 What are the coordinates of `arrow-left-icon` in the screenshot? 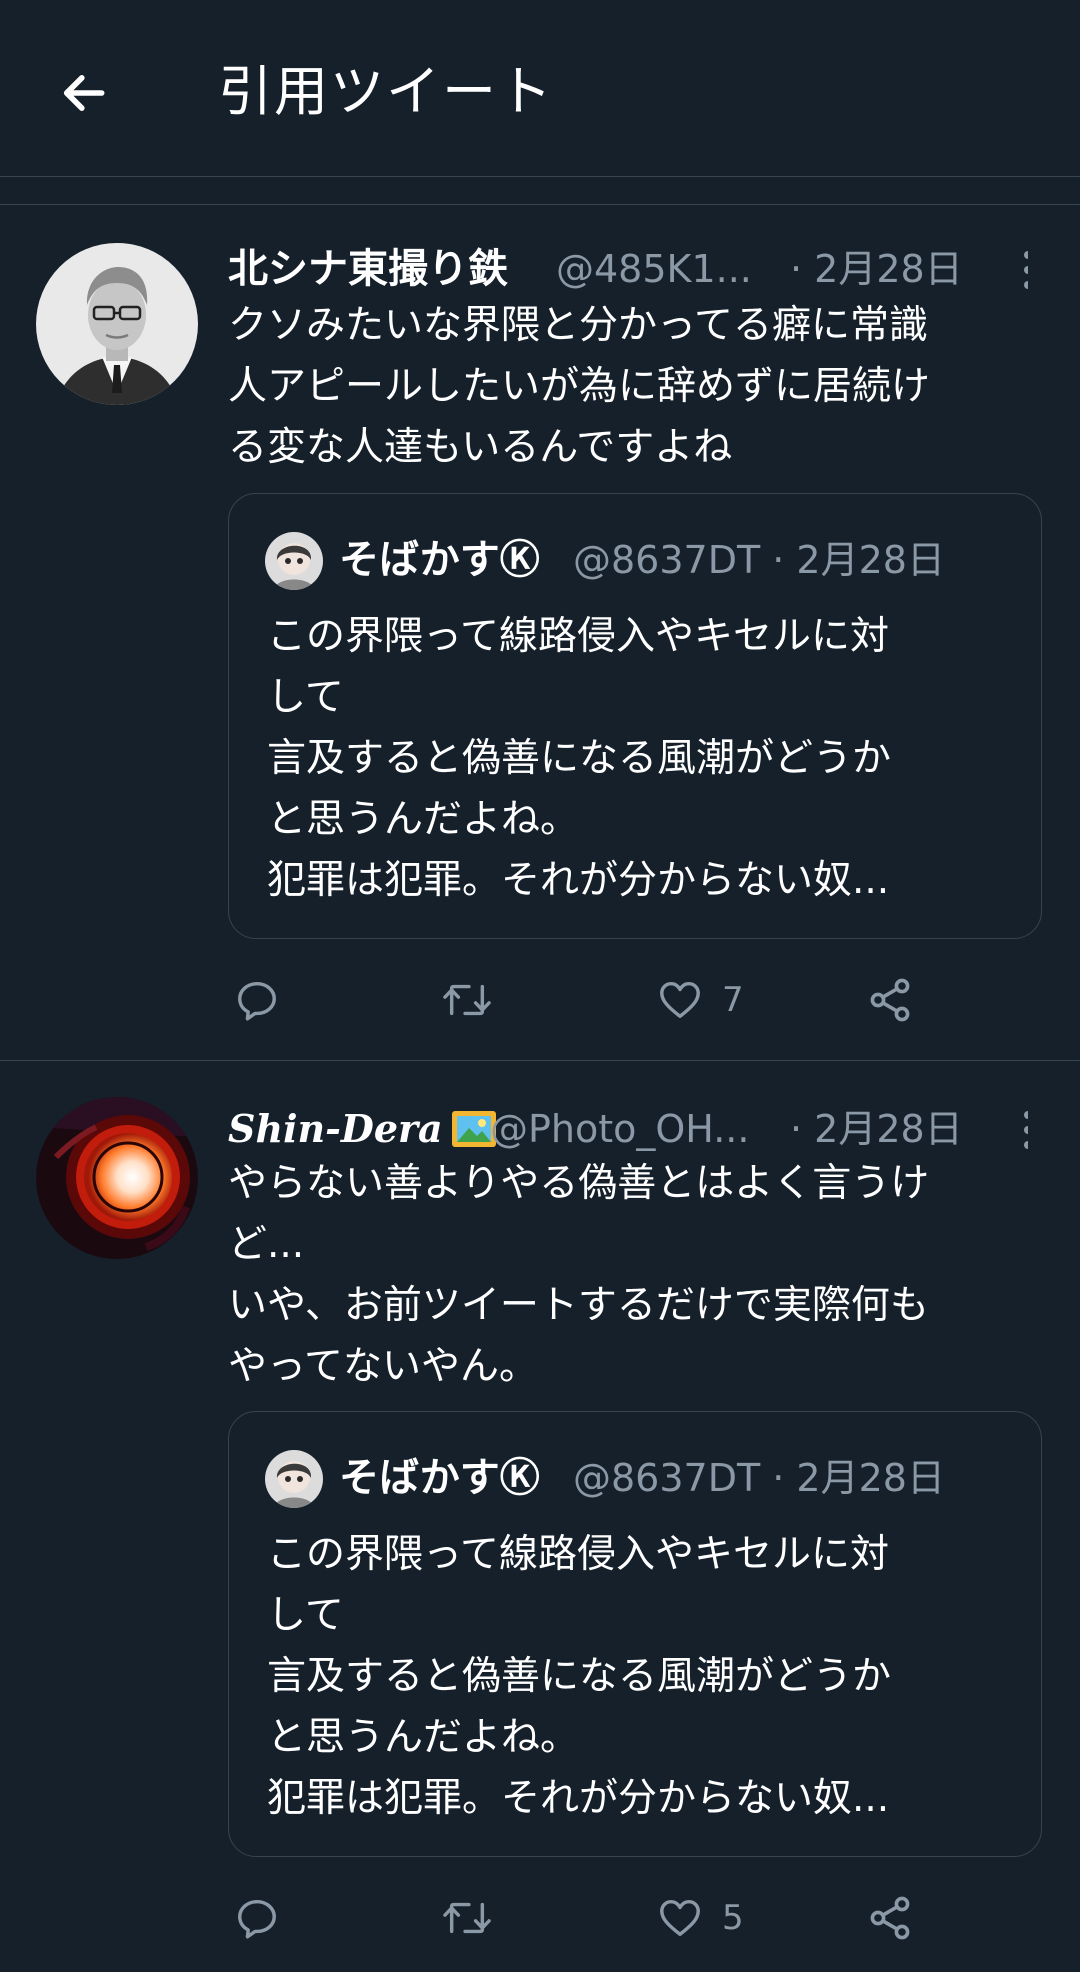 It's located at (84, 93).